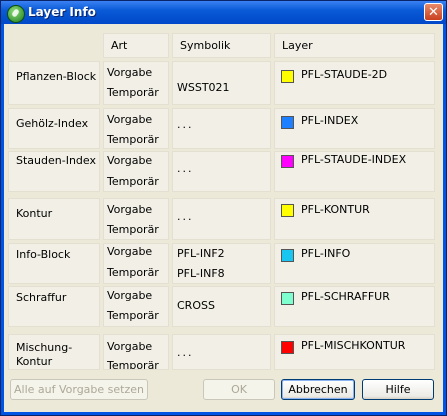 The width and height of the screenshot is (447, 416). I want to click on row-label-stauden-index: Stauden-Index, so click(56, 160).